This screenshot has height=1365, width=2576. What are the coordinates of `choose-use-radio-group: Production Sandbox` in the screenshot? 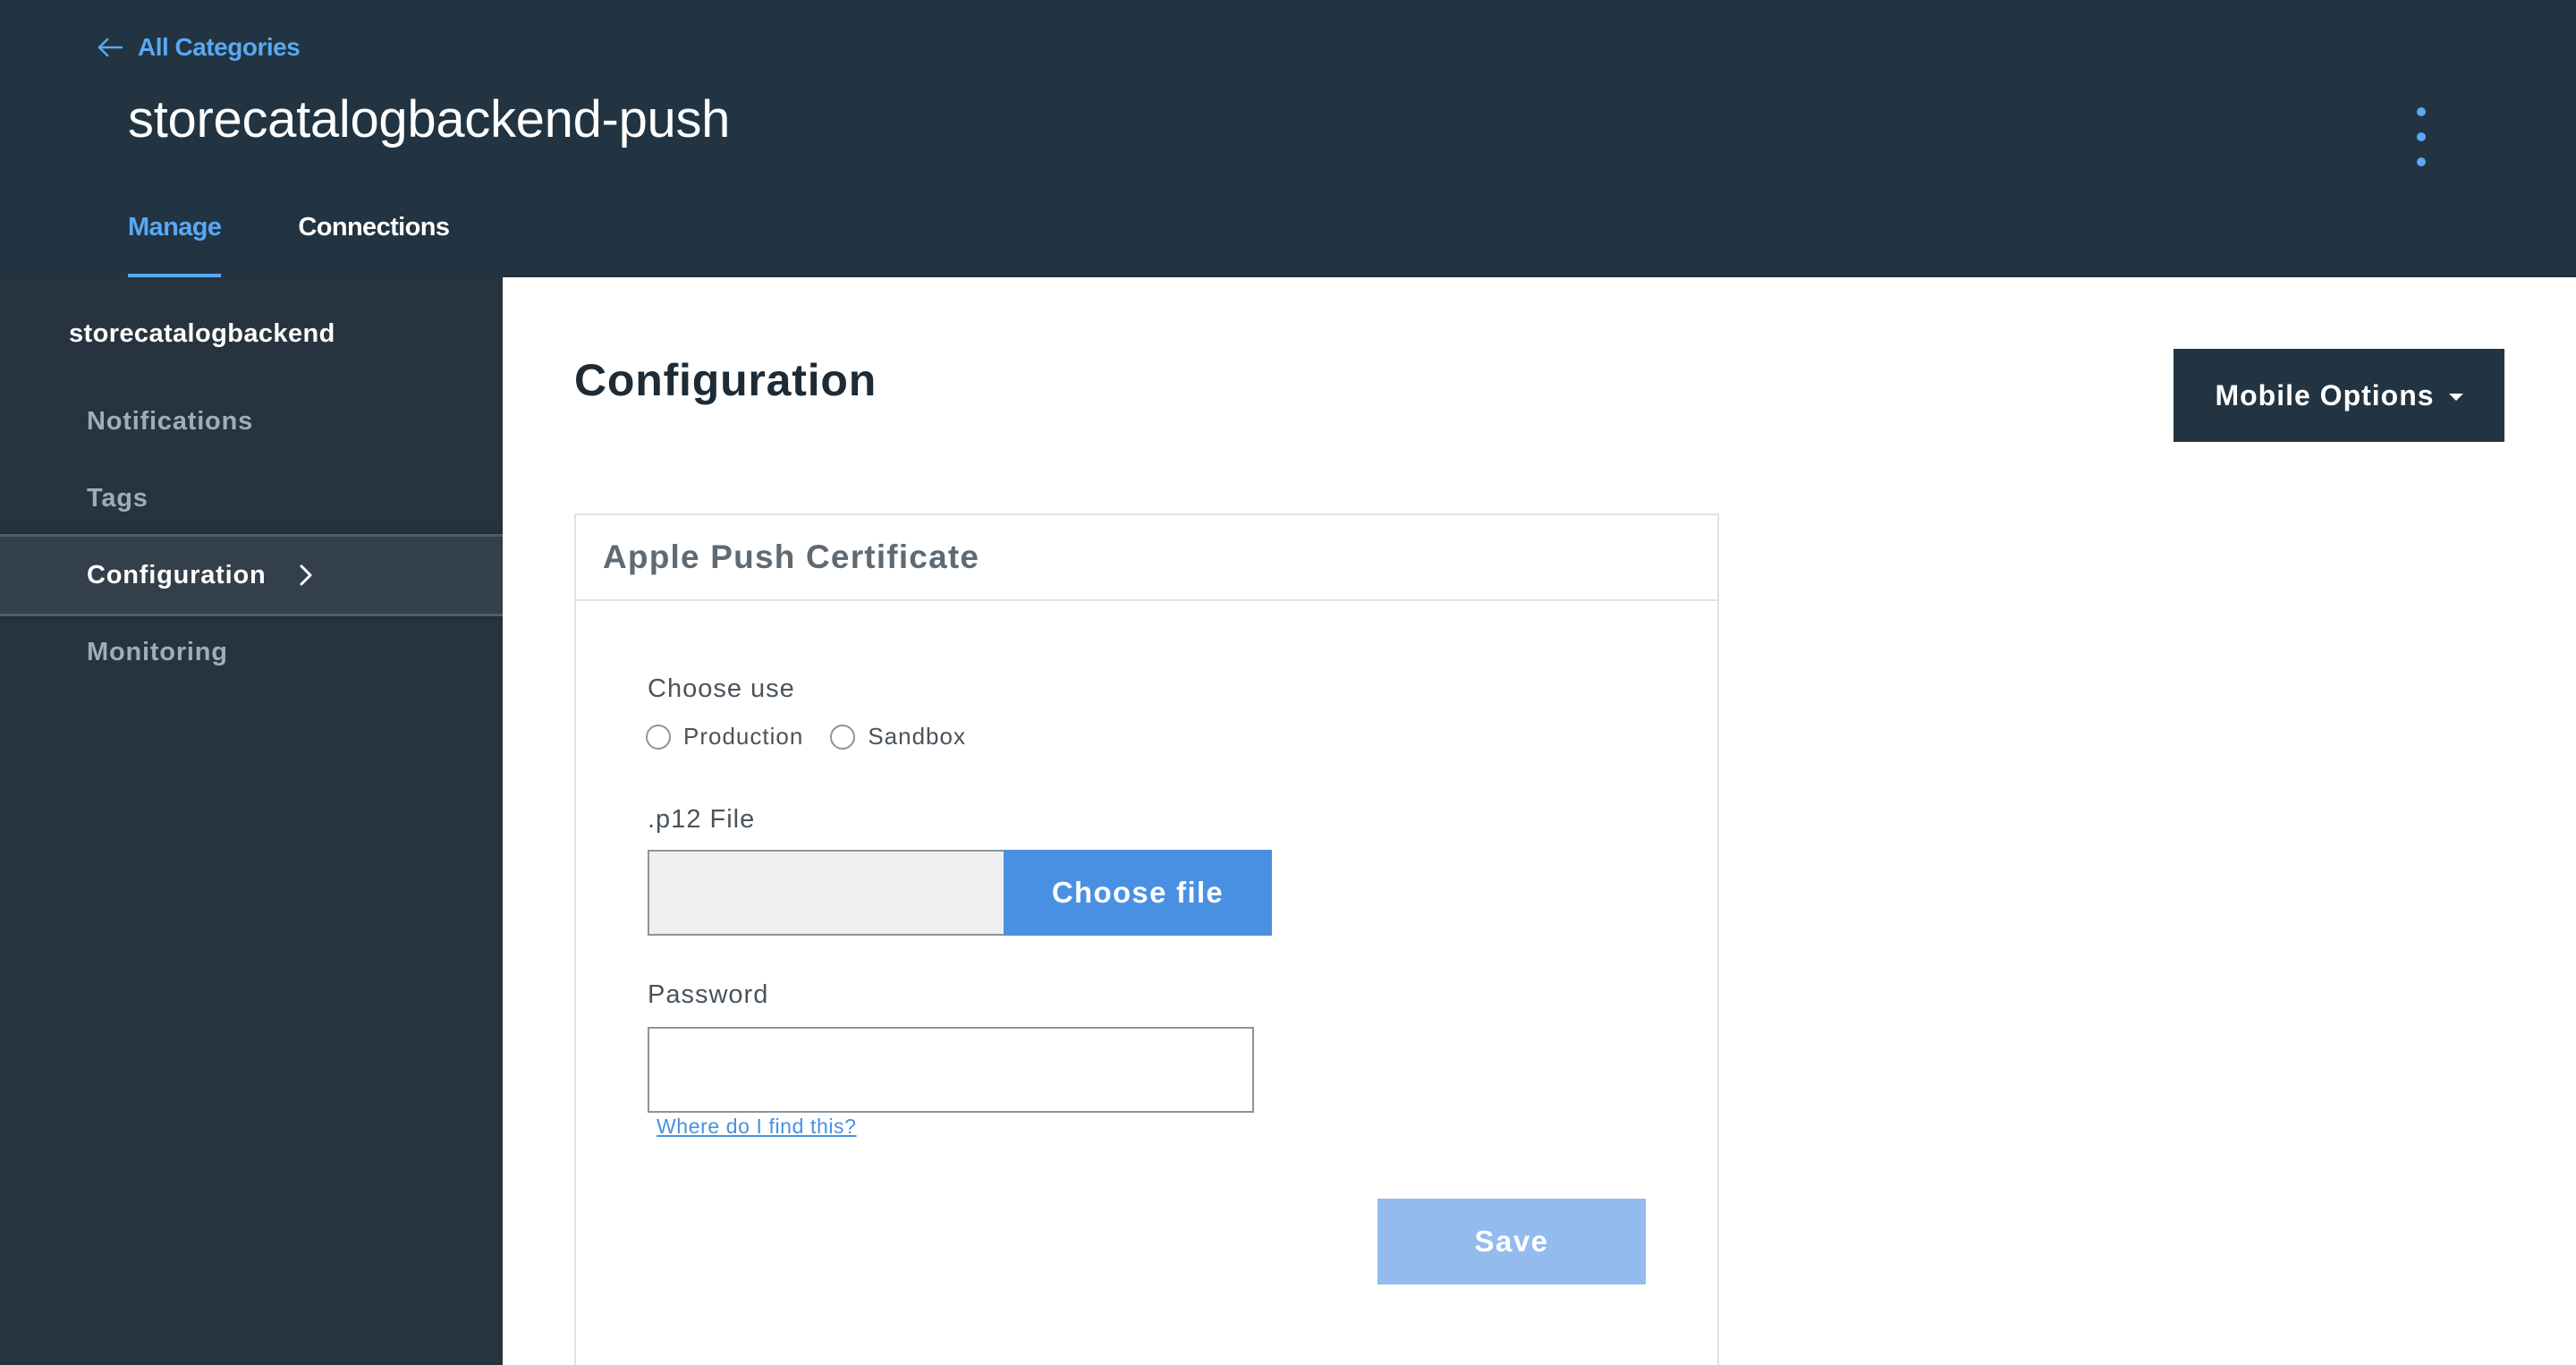 It's located at (819, 736).